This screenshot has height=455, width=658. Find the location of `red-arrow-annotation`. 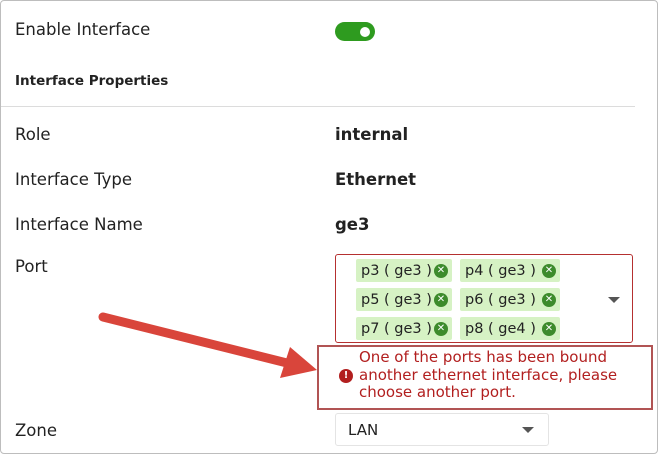

red-arrow-annotation is located at coordinates (207, 345).